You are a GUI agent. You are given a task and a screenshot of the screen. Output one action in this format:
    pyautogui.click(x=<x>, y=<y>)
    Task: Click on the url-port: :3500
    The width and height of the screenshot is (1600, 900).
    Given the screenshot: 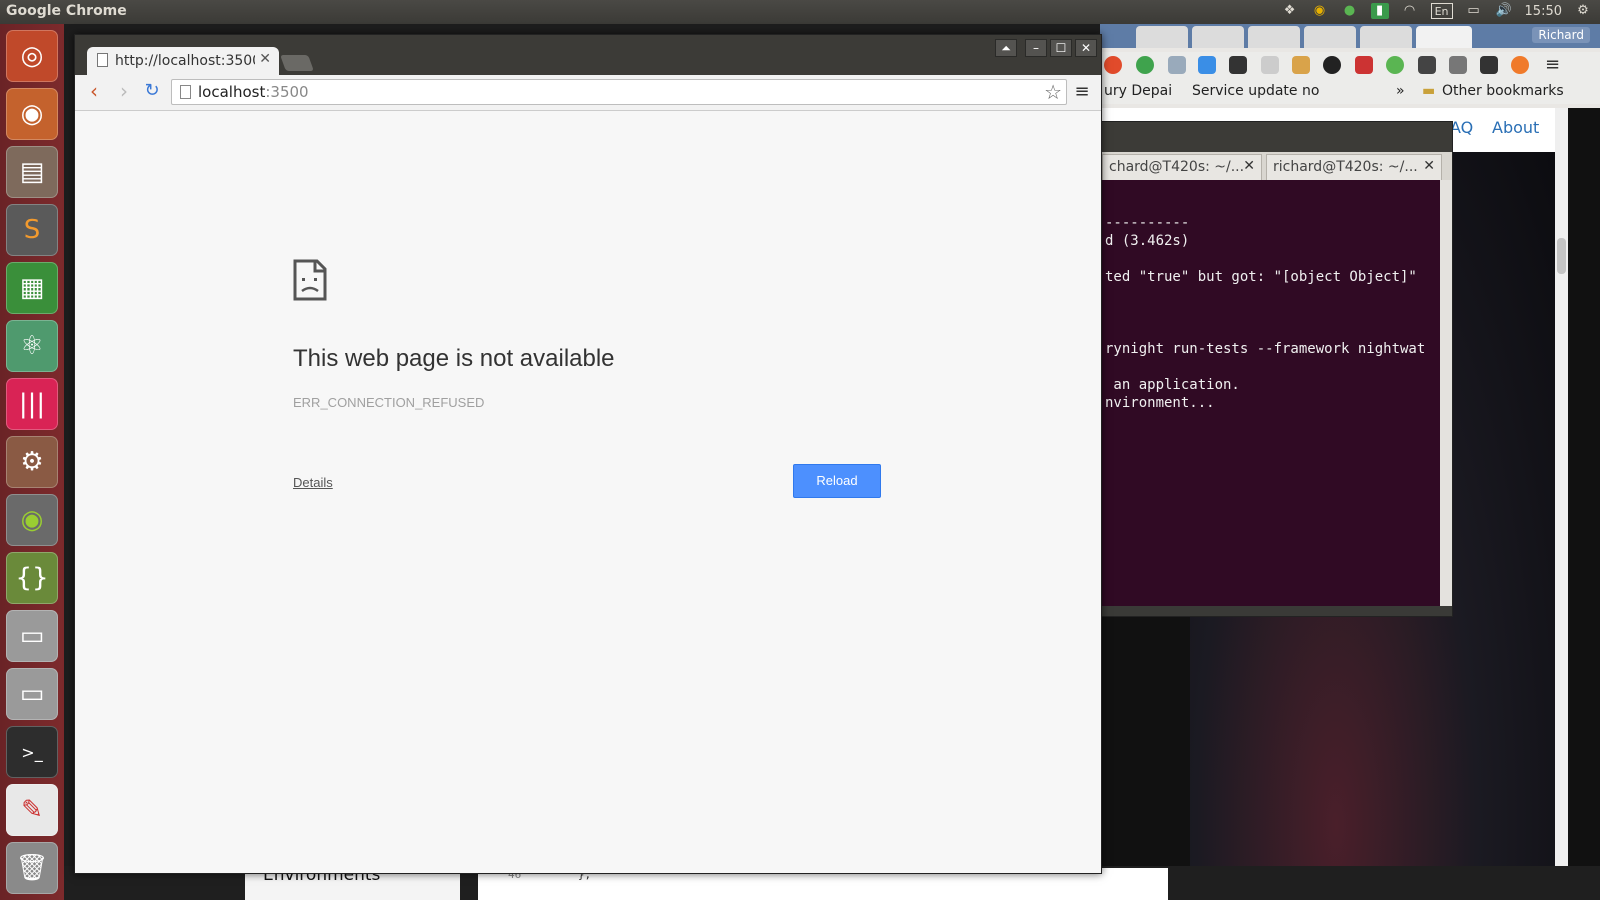 What is the action you would take?
    pyautogui.click(x=287, y=92)
    